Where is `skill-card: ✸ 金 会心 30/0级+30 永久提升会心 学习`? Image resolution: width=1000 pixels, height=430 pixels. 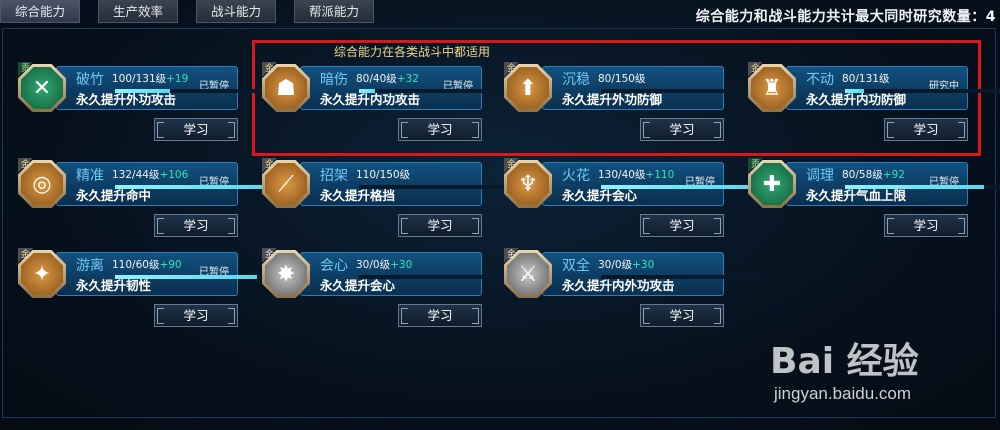 skill-card: ✸ 金 会心 30/0级+30 永久提升会心 学习 is located at coordinates (389, 298).